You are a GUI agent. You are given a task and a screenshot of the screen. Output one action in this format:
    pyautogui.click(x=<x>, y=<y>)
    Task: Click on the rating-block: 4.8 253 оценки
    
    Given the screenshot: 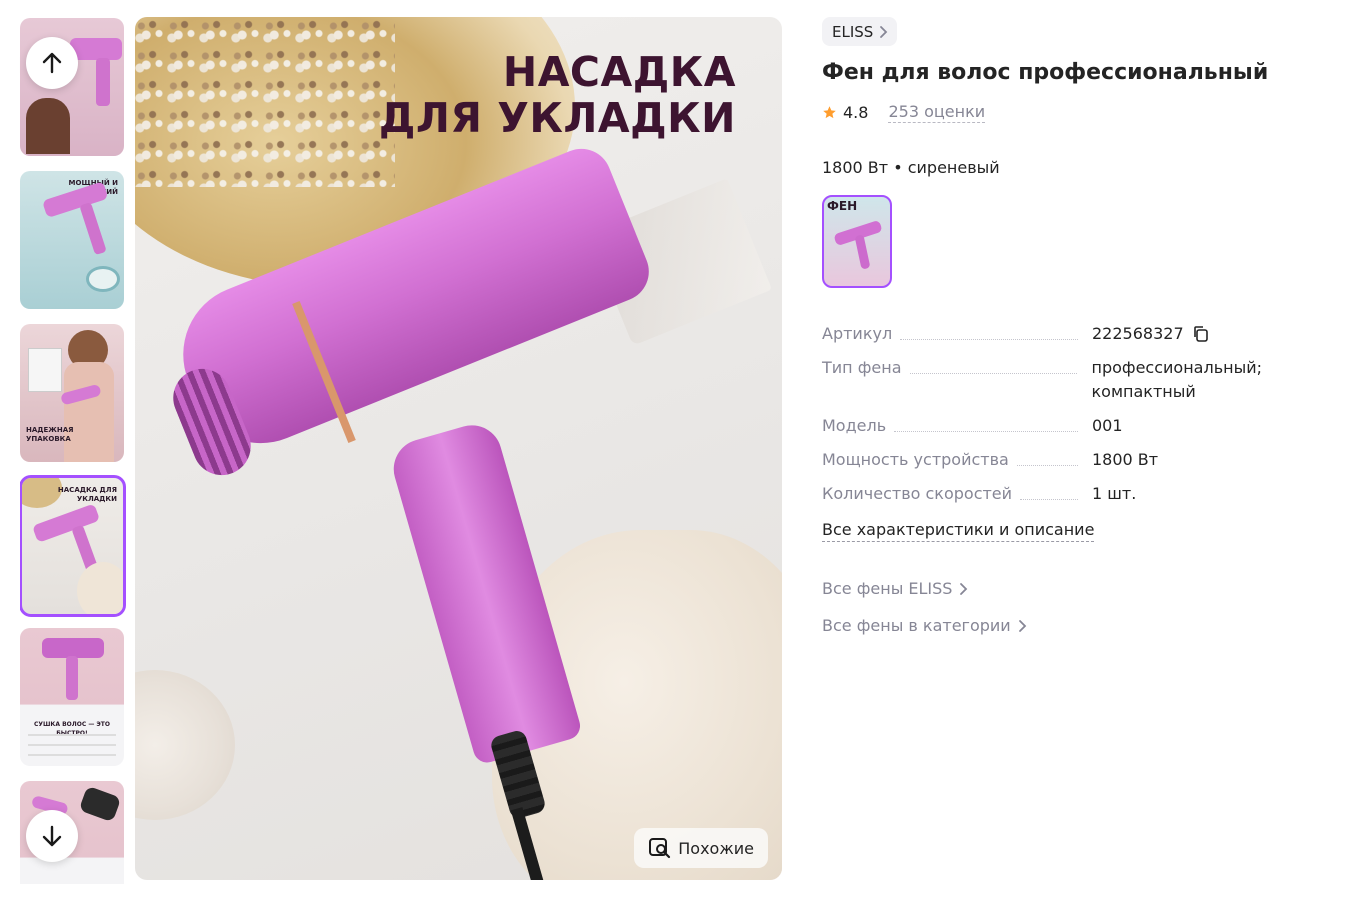 What is the action you would take?
    pyautogui.click(x=904, y=112)
    